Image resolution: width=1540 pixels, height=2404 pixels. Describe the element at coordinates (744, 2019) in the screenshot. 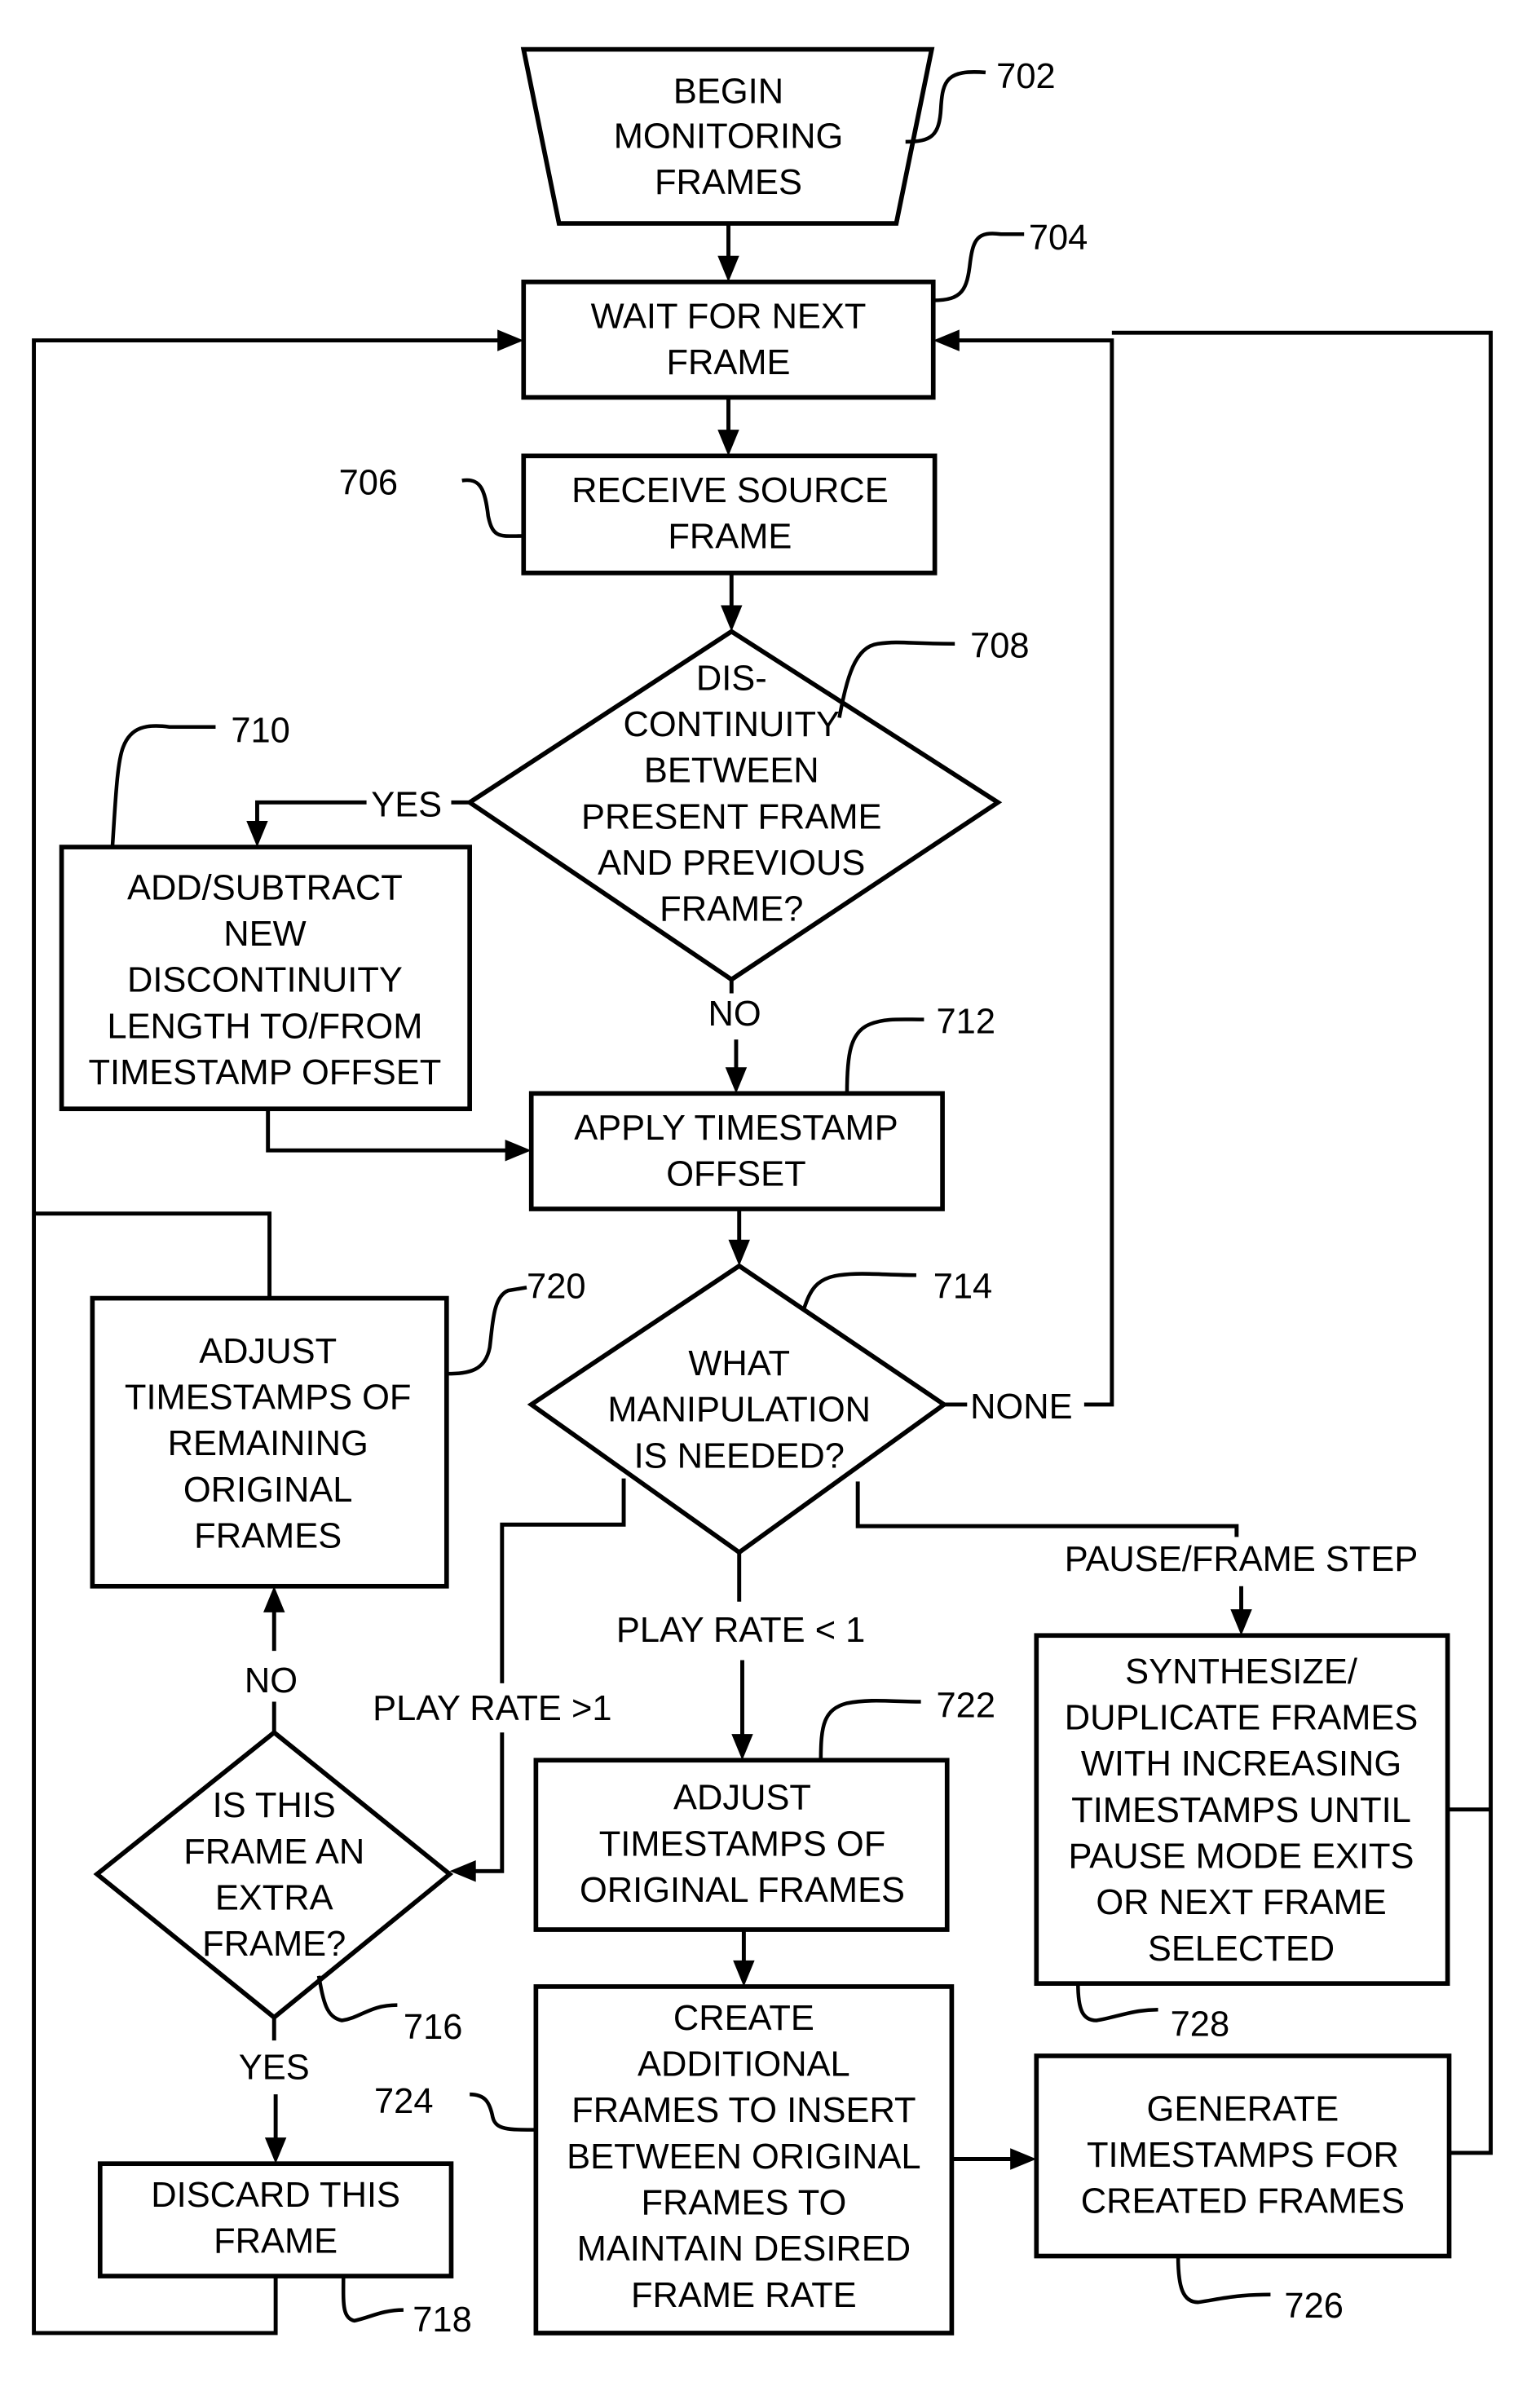

I see `node-724-line-1: CREATE` at that location.